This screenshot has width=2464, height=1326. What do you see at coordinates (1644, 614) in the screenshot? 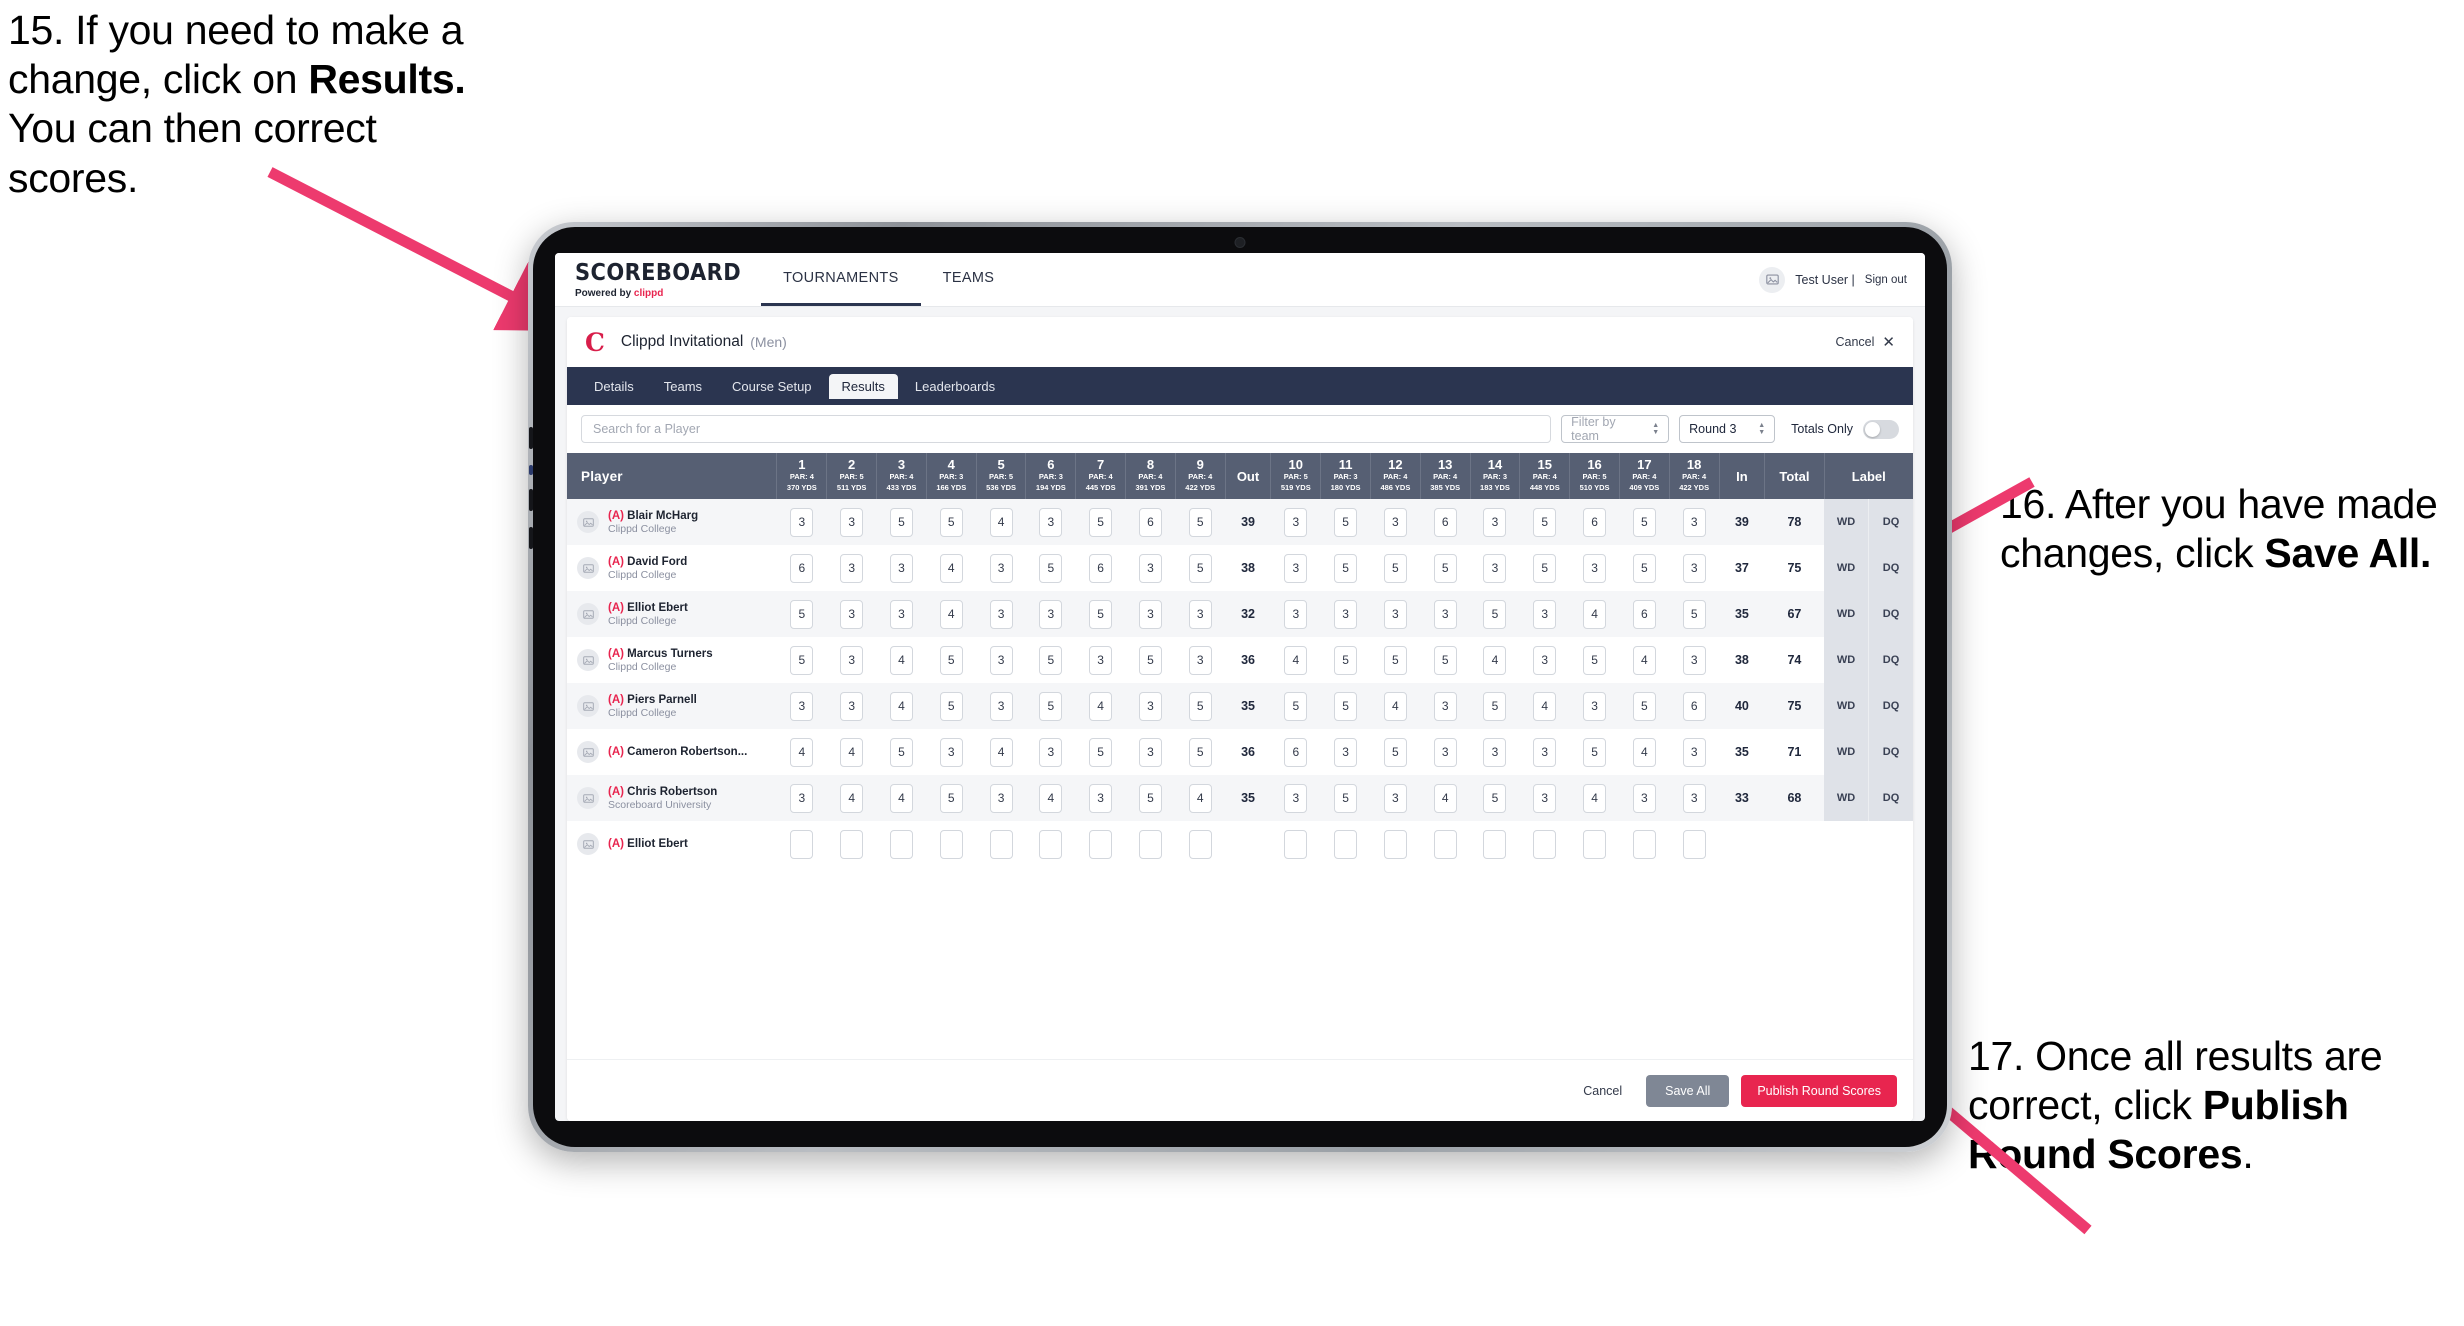
I see `score-cell-hole-17: 6` at bounding box center [1644, 614].